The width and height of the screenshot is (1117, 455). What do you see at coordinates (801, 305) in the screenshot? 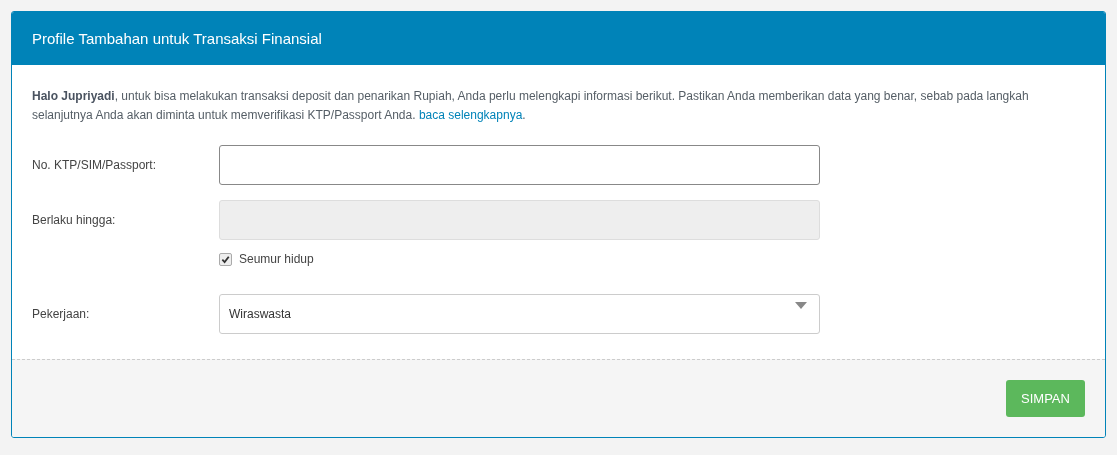
I see `caret-icon` at bounding box center [801, 305].